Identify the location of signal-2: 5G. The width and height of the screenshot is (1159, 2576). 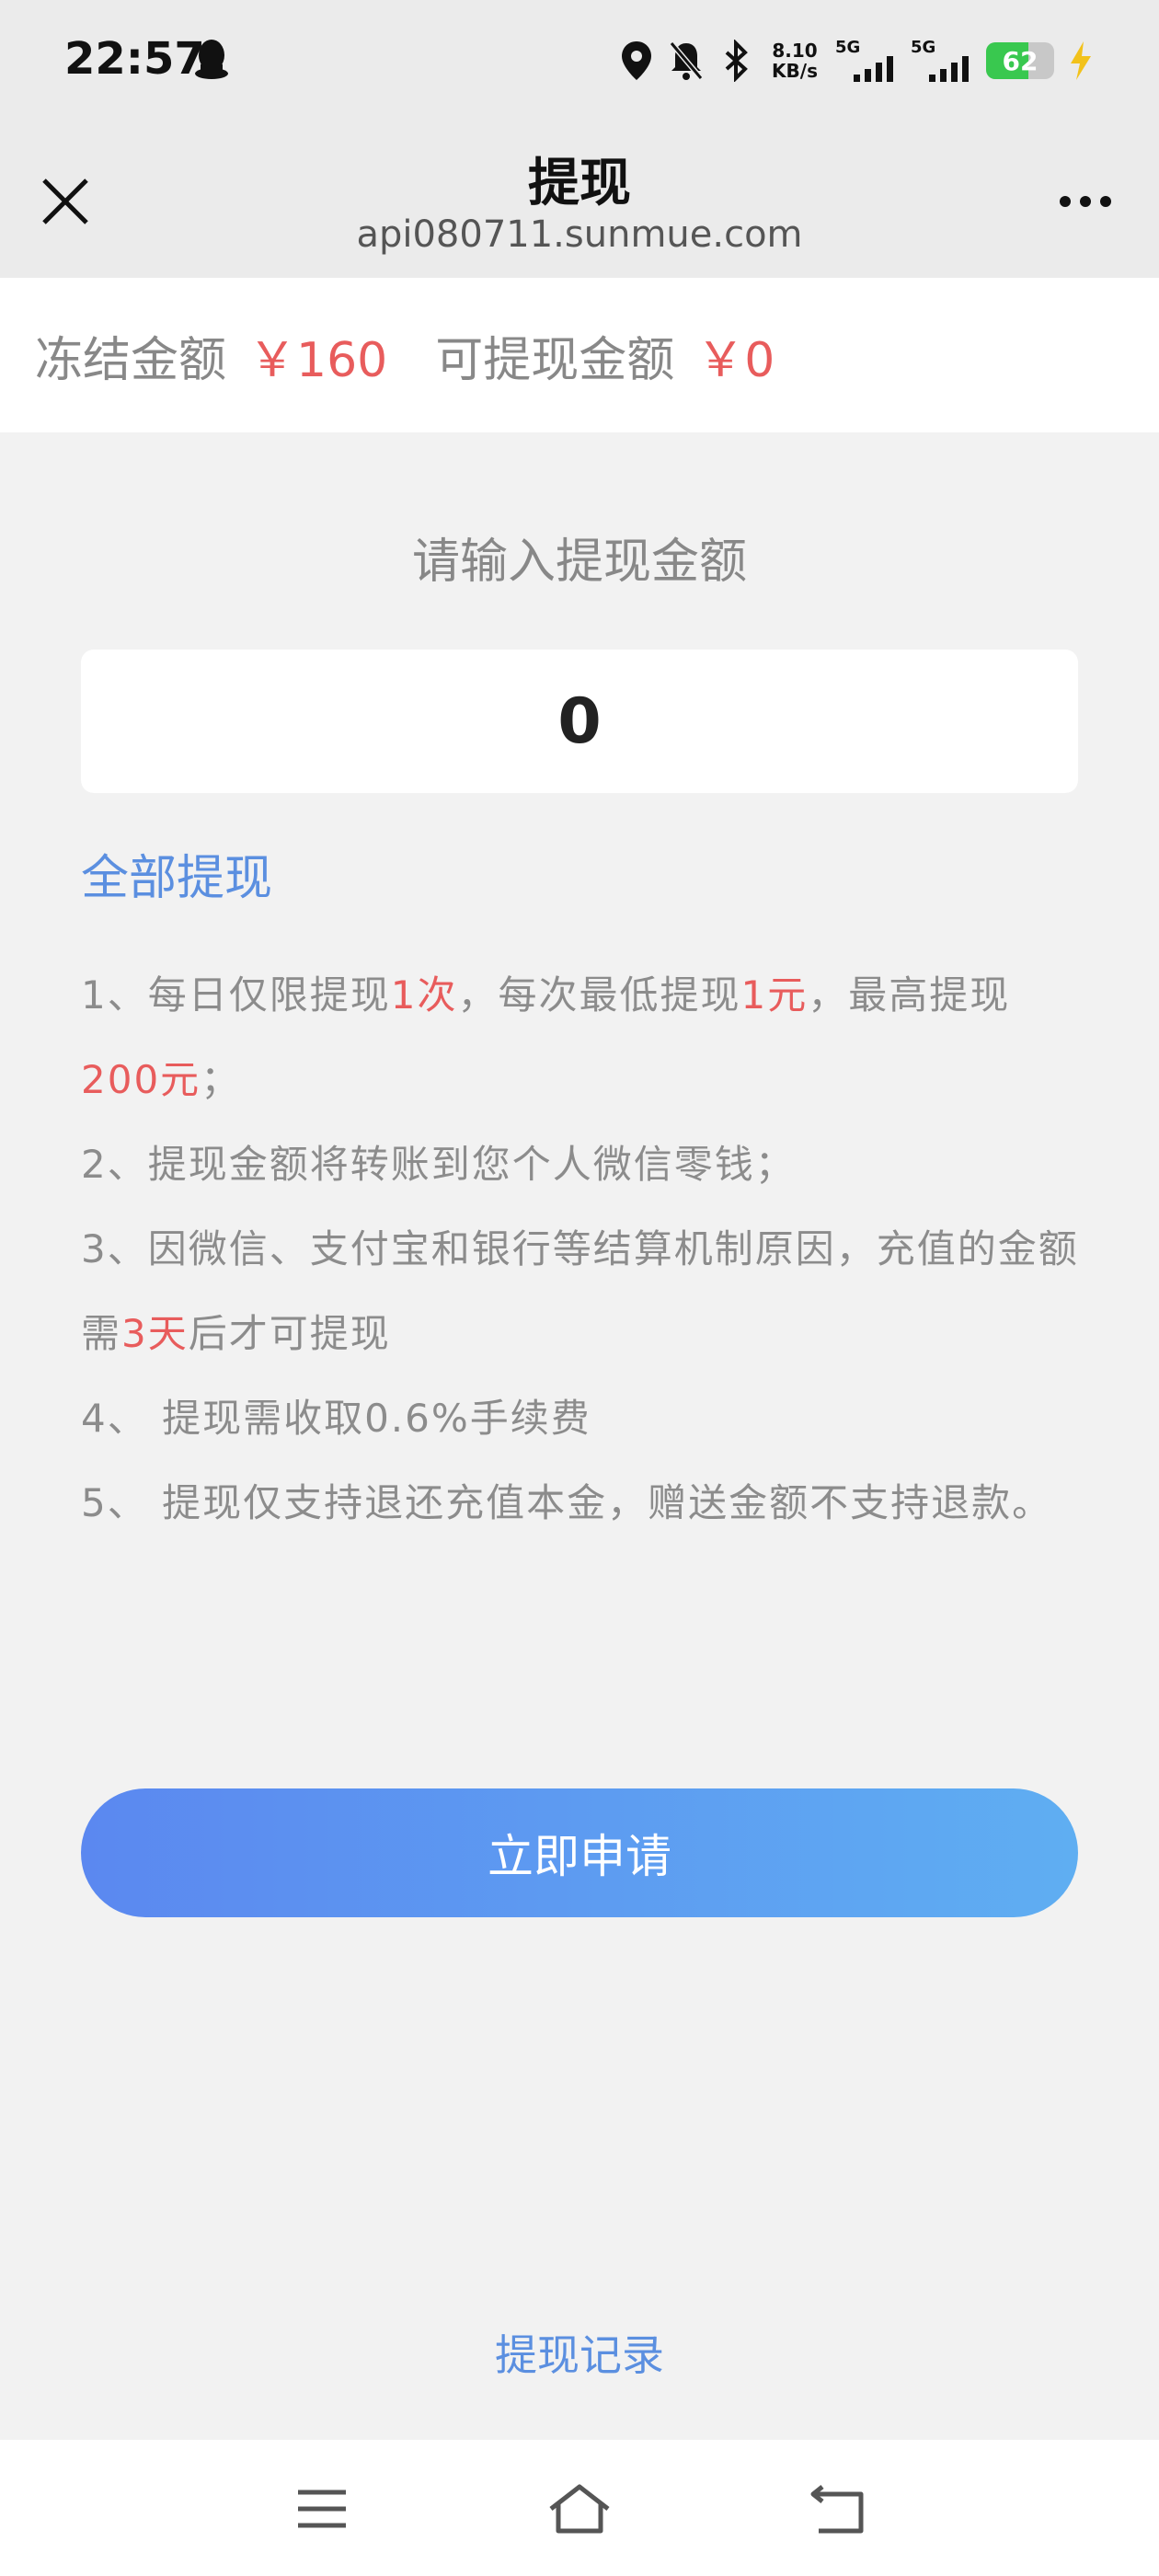
(942, 61).